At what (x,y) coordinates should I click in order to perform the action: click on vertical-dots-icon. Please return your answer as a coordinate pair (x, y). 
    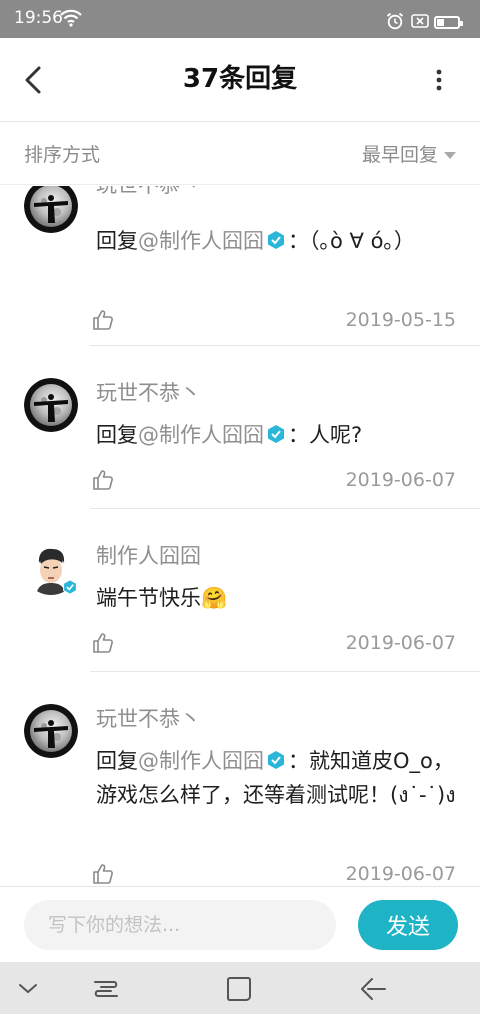
    Looking at the image, I should click on (439, 80).